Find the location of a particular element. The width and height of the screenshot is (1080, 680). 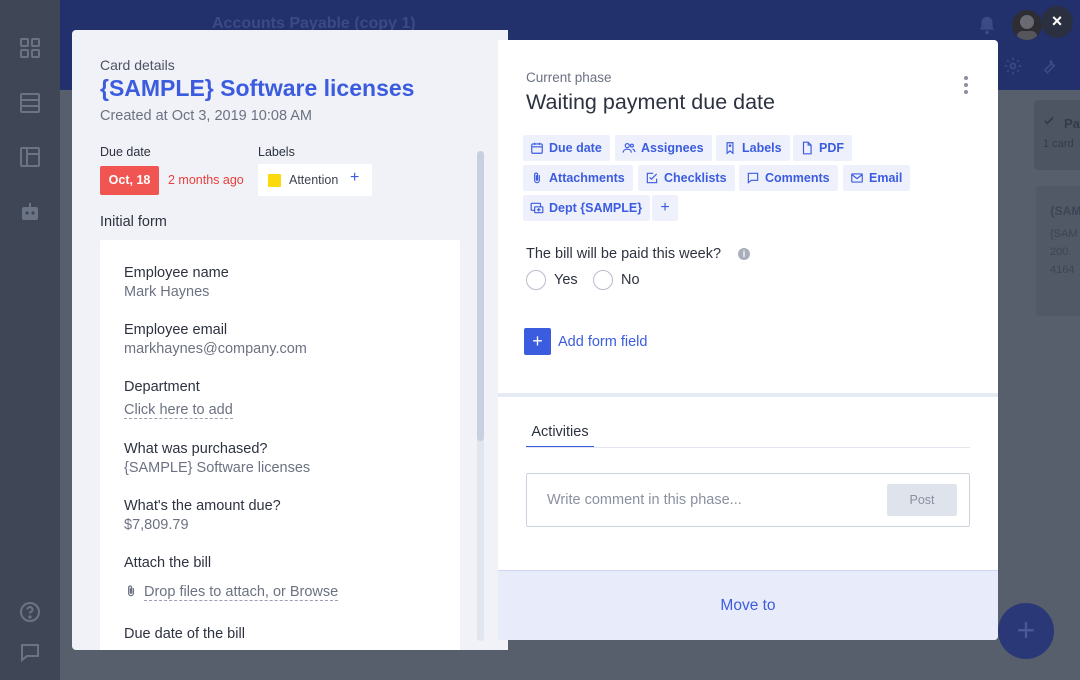

post-button: Post is located at coordinates (922, 500).